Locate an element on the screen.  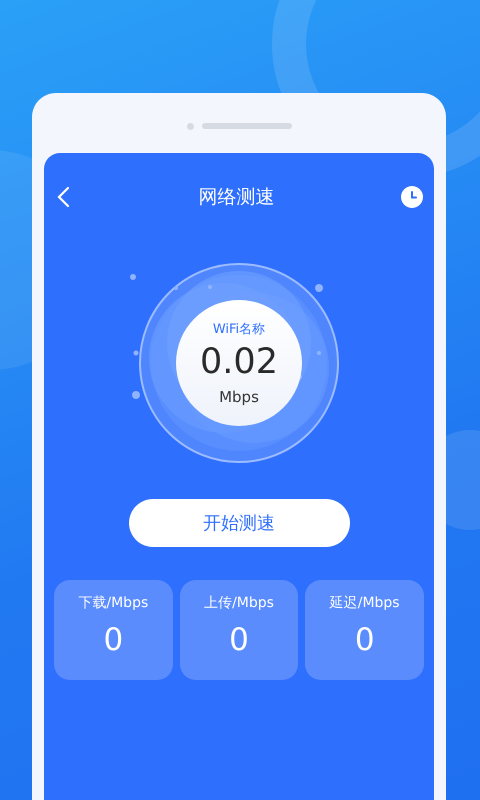
wifi-name-label: WiFi名称 is located at coordinates (239, 329).